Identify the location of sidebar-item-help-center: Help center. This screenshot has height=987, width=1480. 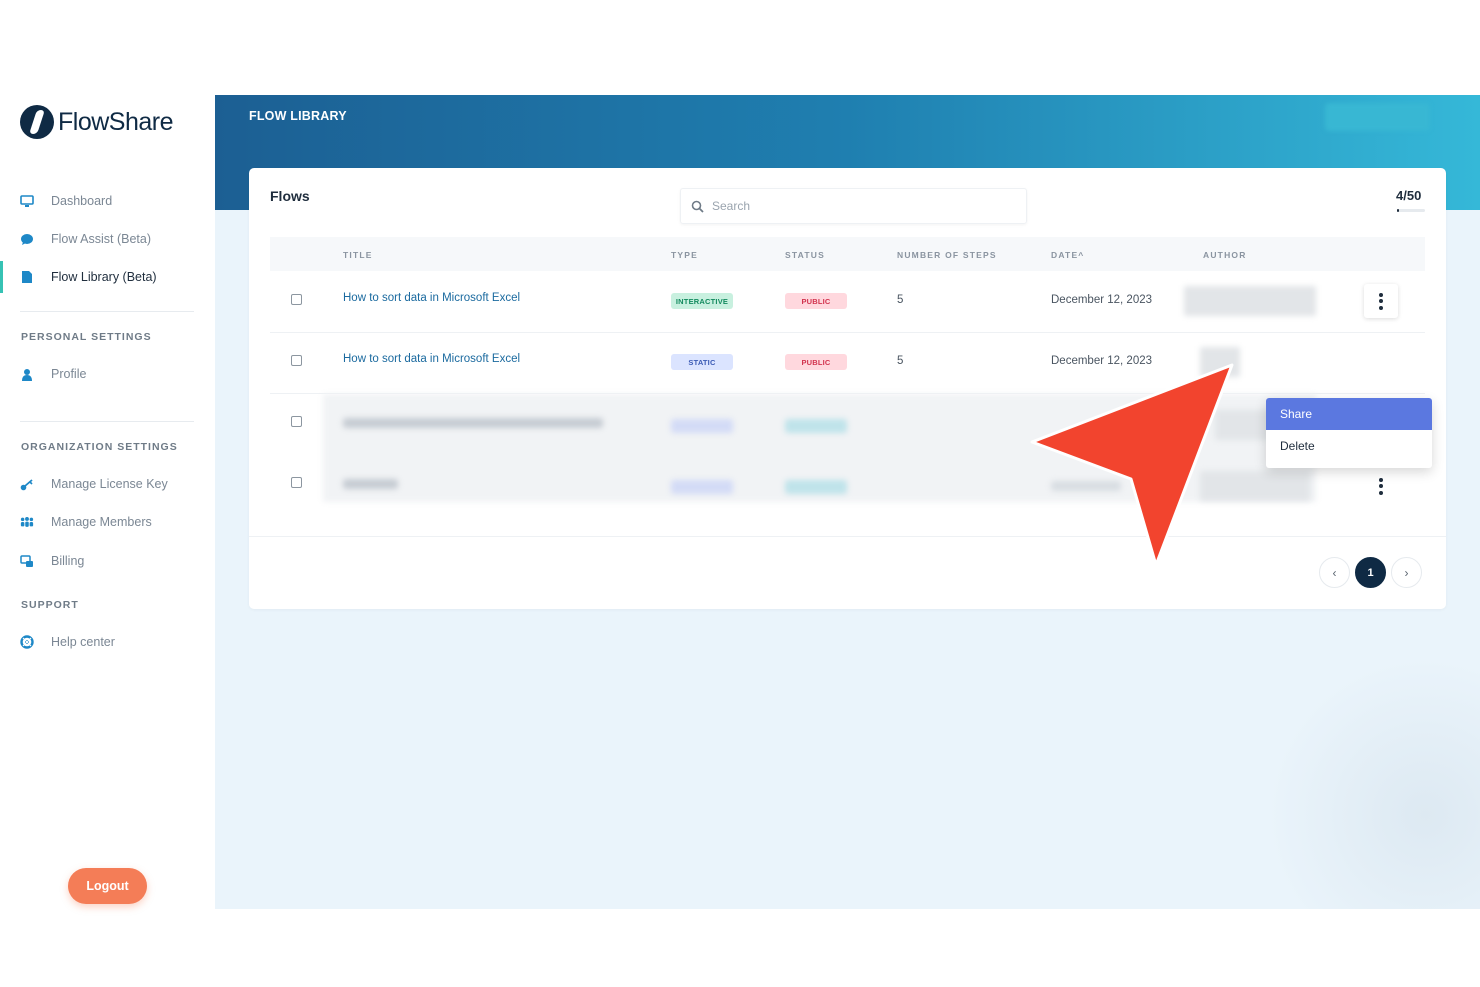
(107, 642).